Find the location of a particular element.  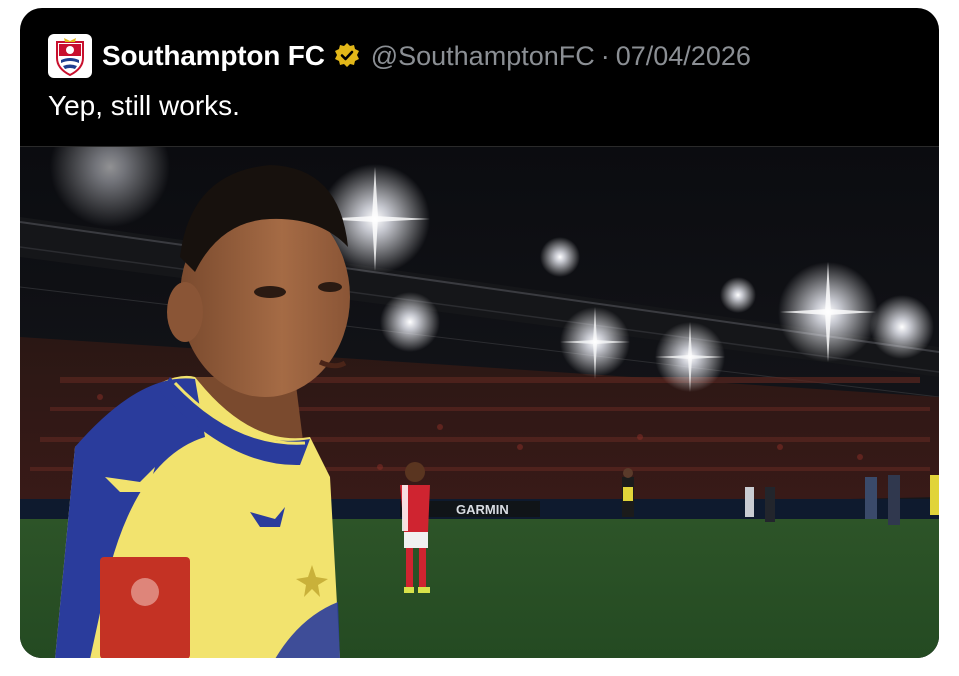

author-name: Southampton FC is located at coordinates (213, 56).